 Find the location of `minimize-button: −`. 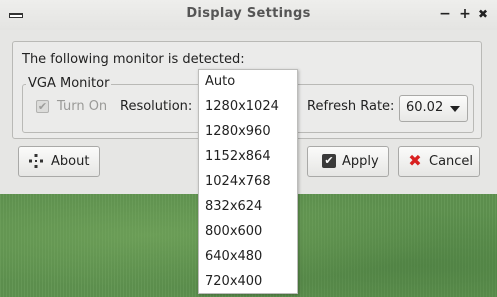

minimize-button: − is located at coordinates (445, 14).